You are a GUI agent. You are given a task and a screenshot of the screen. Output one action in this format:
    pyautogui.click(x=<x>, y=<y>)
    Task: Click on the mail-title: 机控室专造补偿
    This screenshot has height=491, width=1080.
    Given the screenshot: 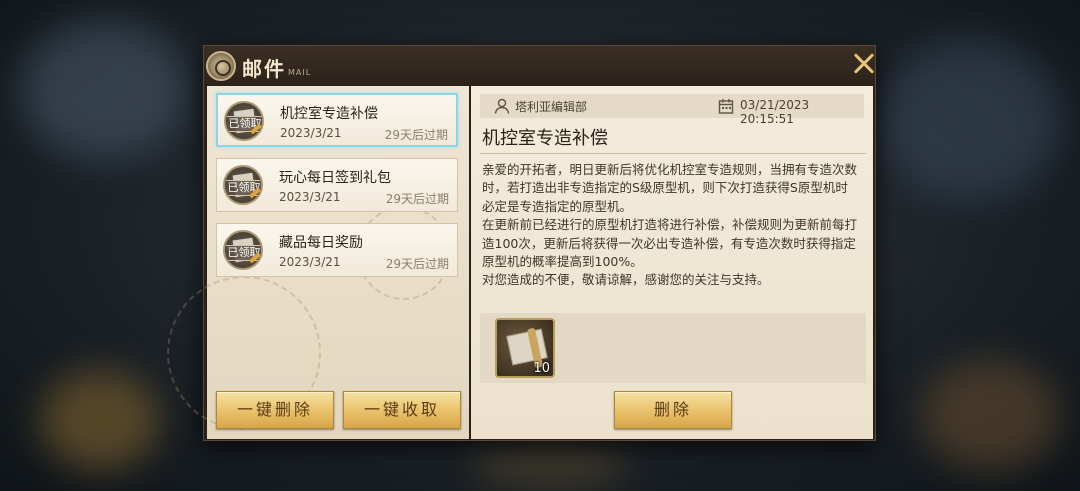 What is the action you would take?
    pyautogui.click(x=329, y=114)
    